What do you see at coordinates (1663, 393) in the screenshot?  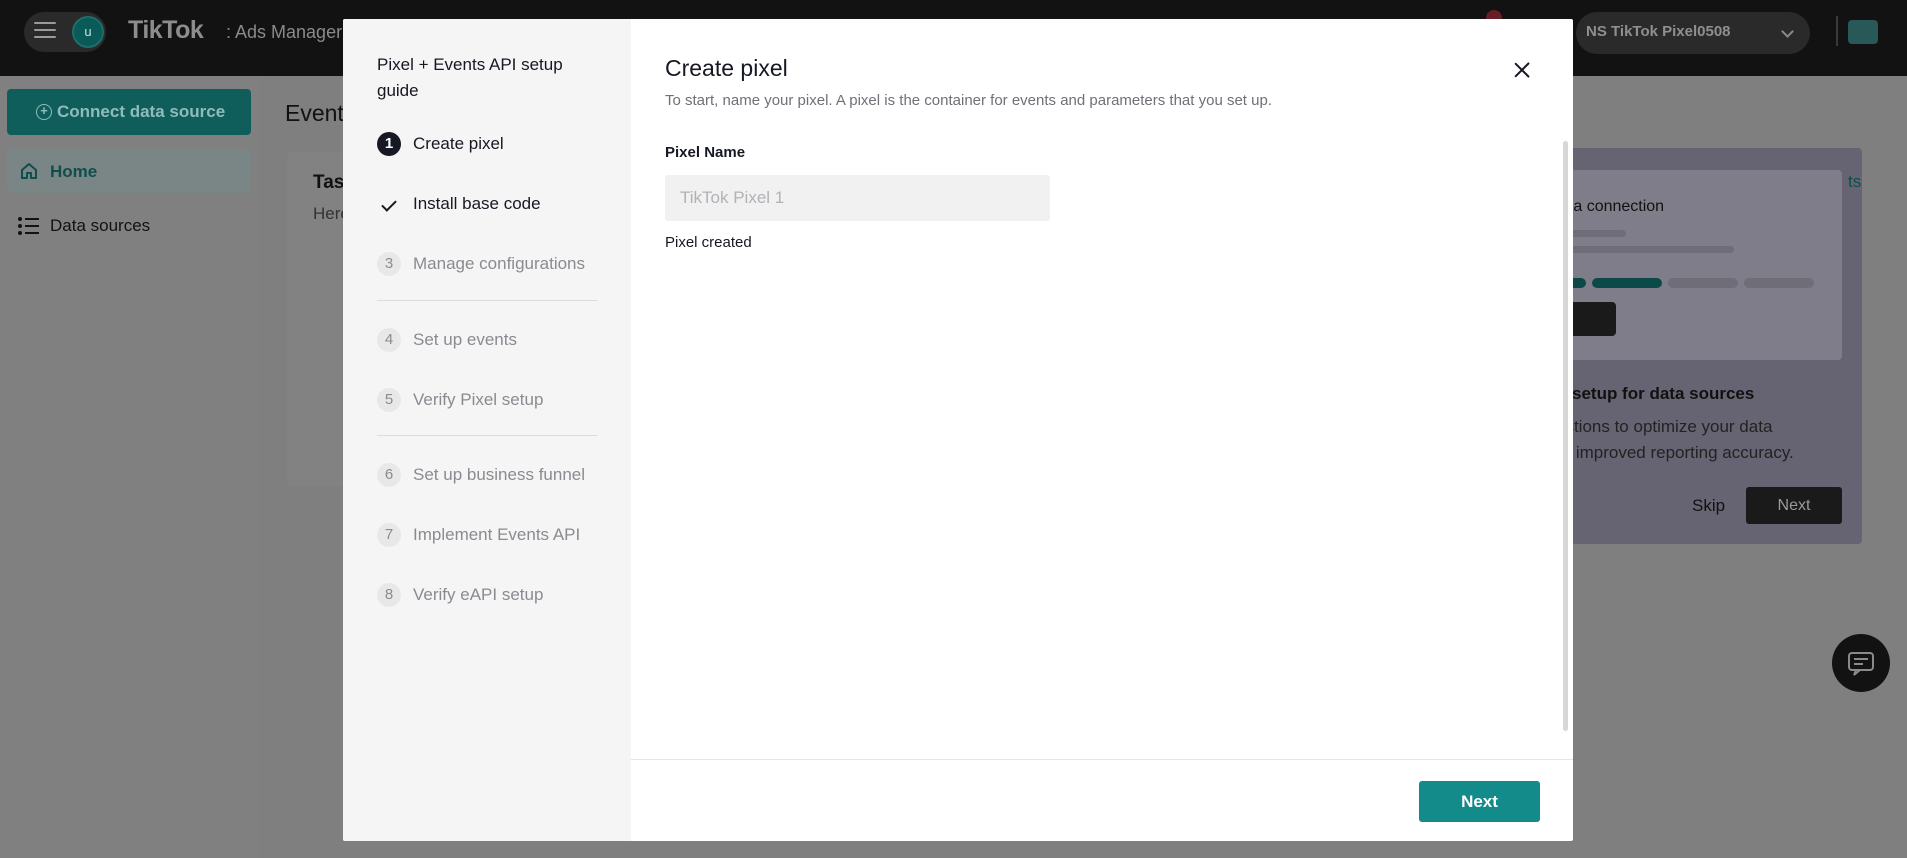 I see `tour-heading: setup for data sources` at bounding box center [1663, 393].